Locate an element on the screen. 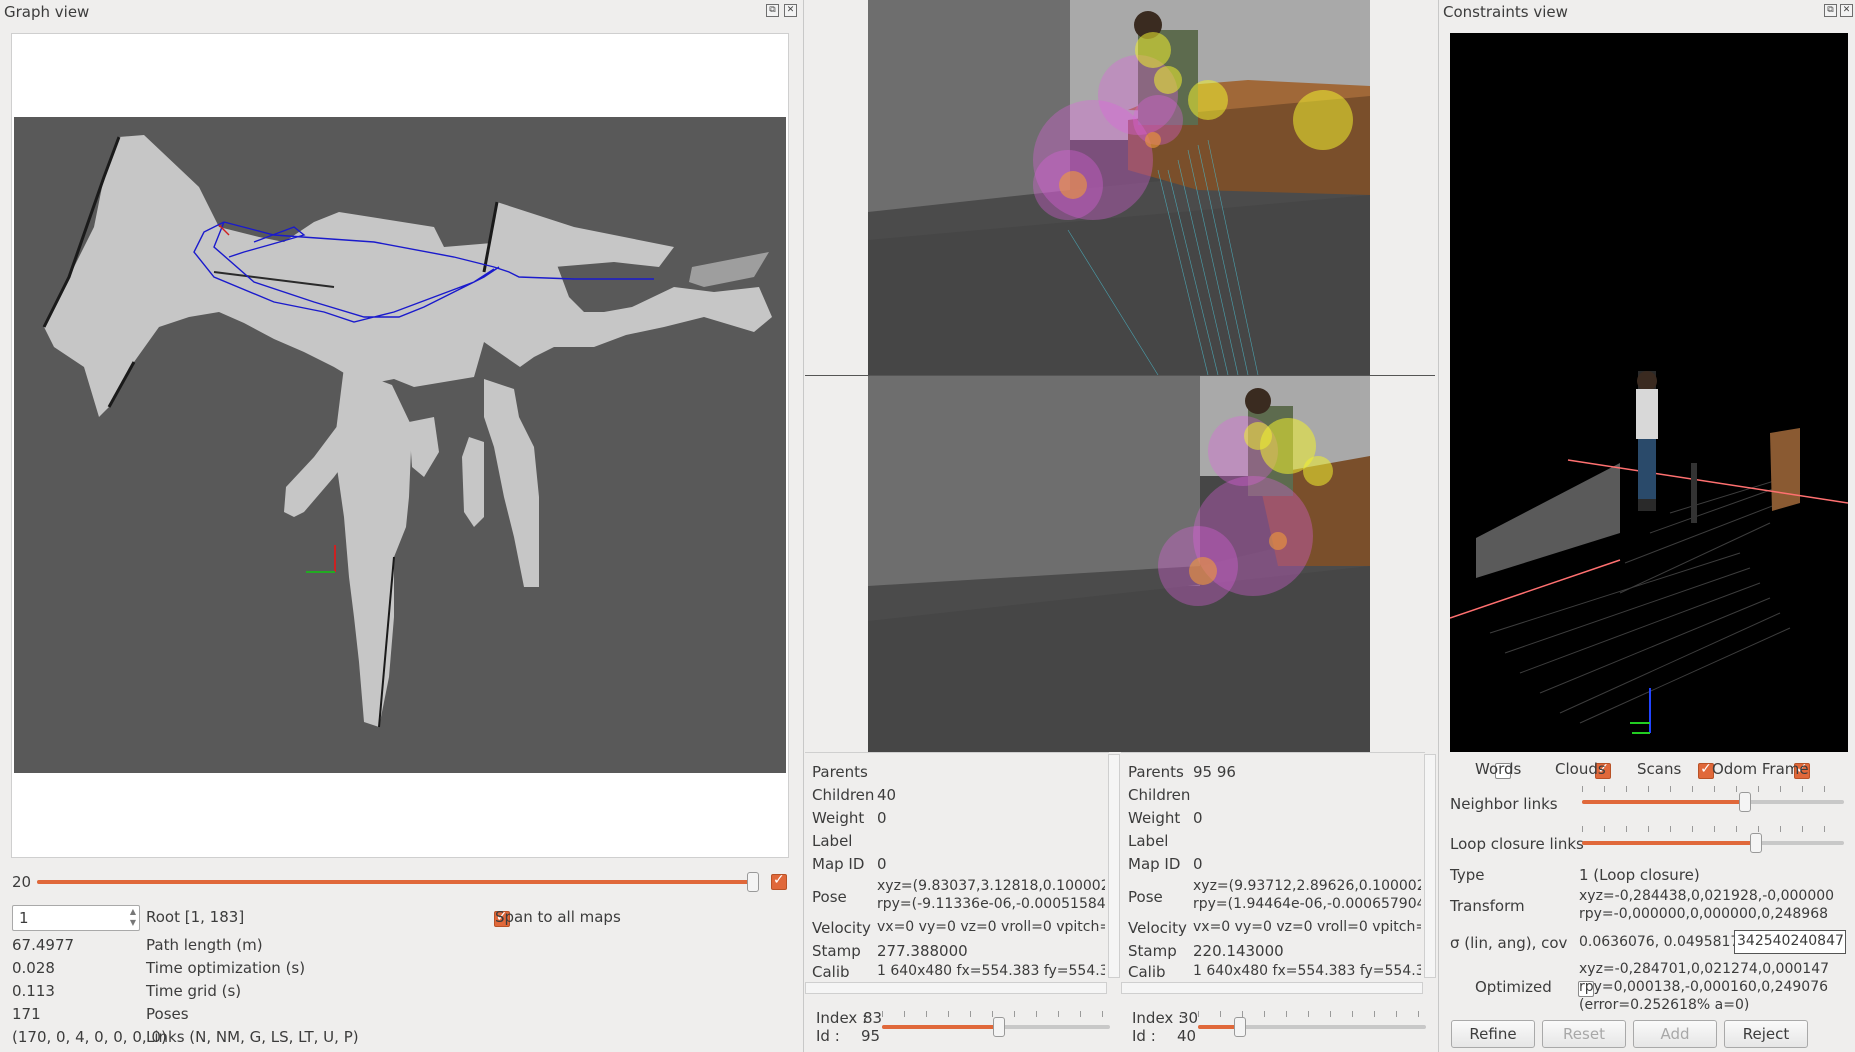  left-index-value: 83 is located at coordinates (873, 1018).